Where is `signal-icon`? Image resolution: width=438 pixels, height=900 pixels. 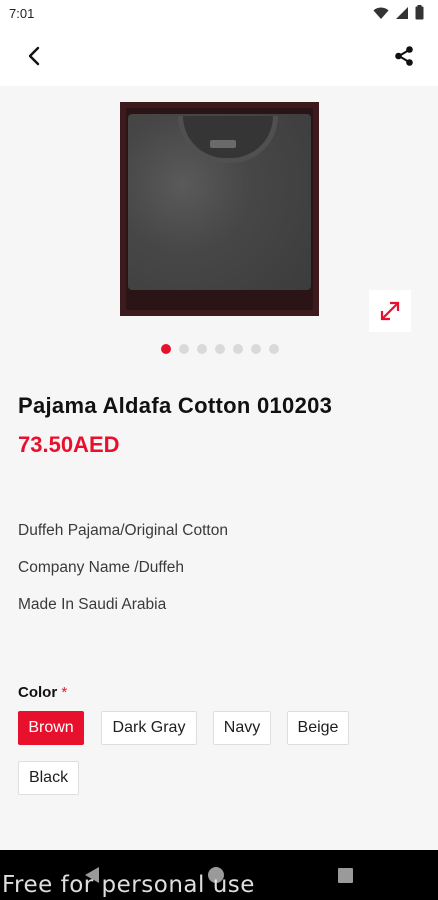 signal-icon is located at coordinates (402, 12).